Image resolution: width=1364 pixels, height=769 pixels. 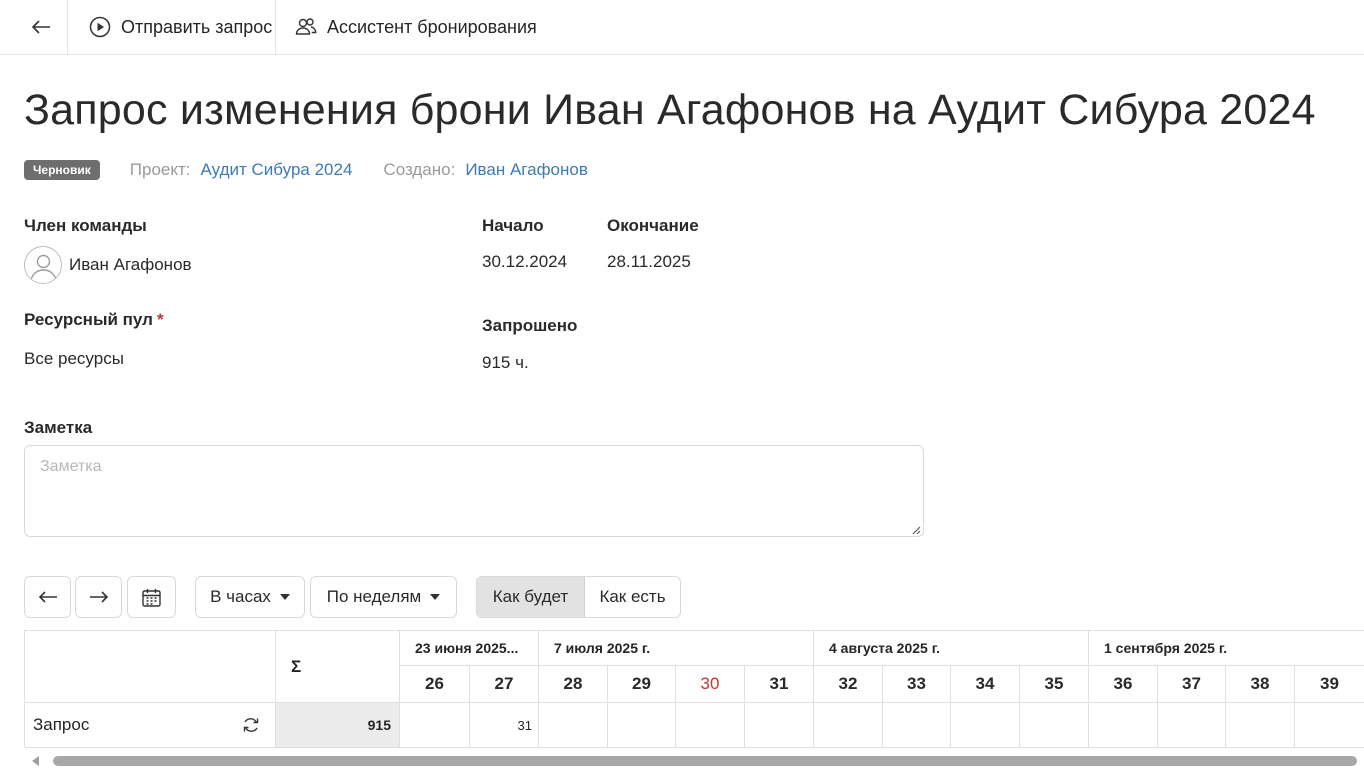 I want to click on created-by-link: Иван Агафонов, so click(x=526, y=170).